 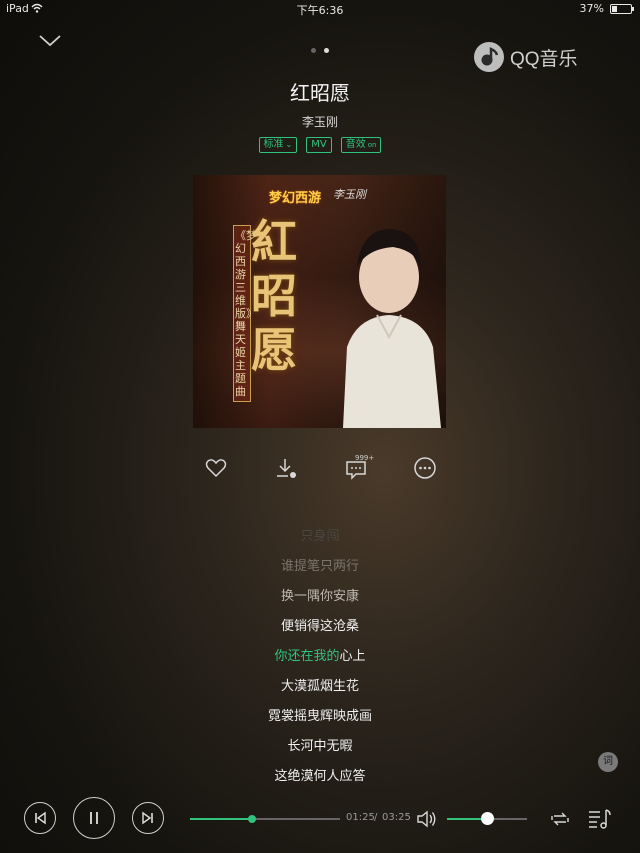 I want to click on album-signature: 李玉刚, so click(x=349, y=194).